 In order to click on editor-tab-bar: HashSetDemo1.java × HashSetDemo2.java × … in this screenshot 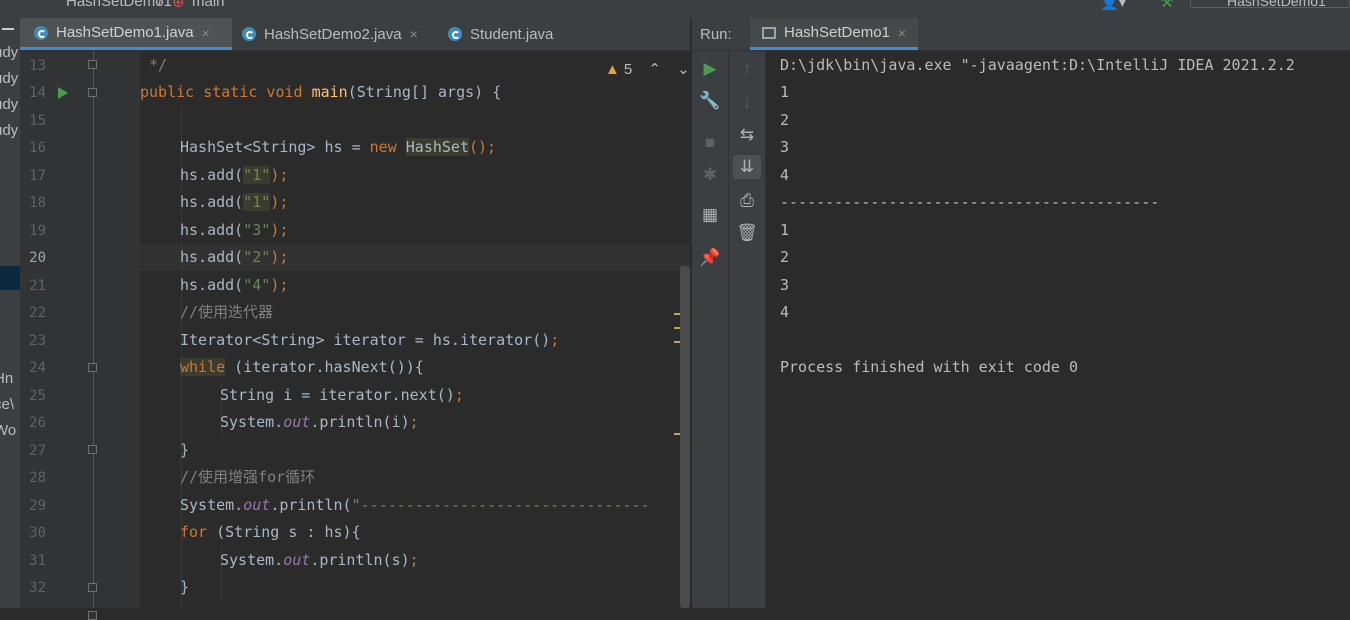, I will do `click(355, 34)`.